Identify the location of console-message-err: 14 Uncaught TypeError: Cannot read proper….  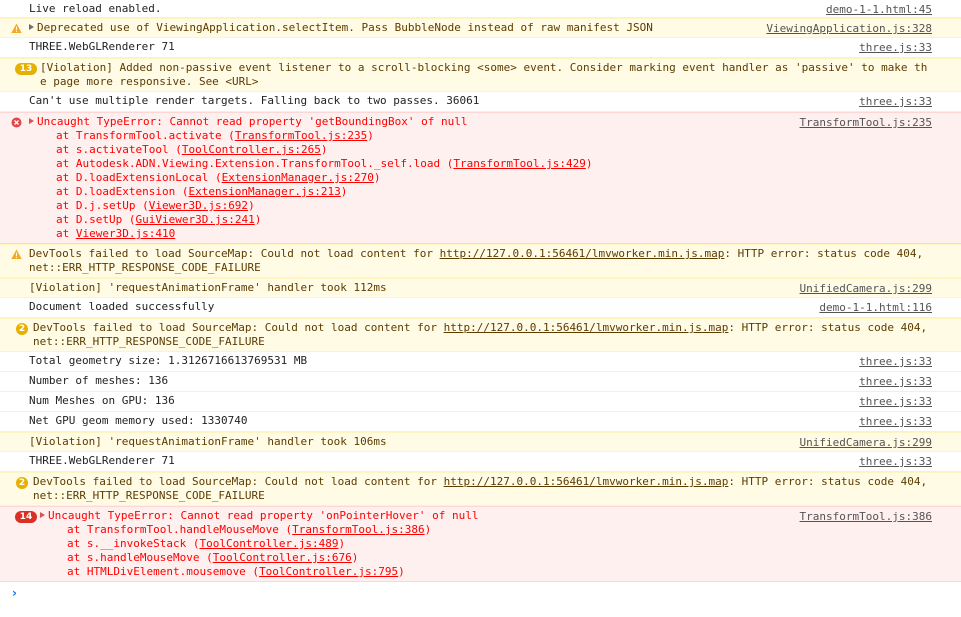
(480, 544).